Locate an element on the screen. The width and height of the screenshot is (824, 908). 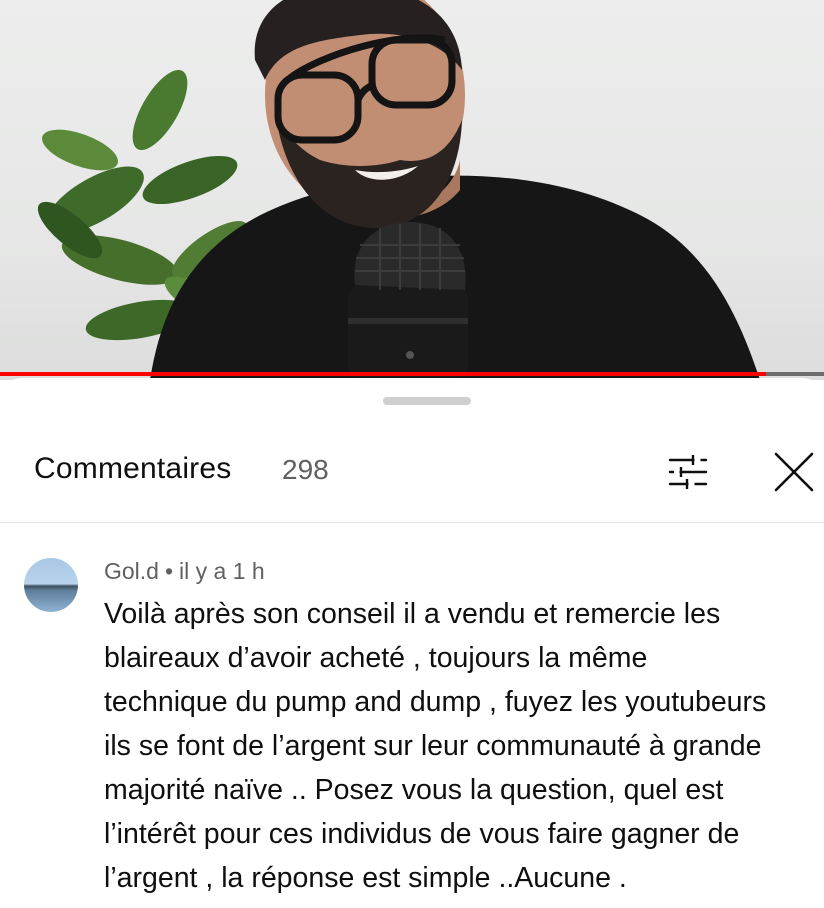
microphone-illustration is located at coordinates (408, 301).